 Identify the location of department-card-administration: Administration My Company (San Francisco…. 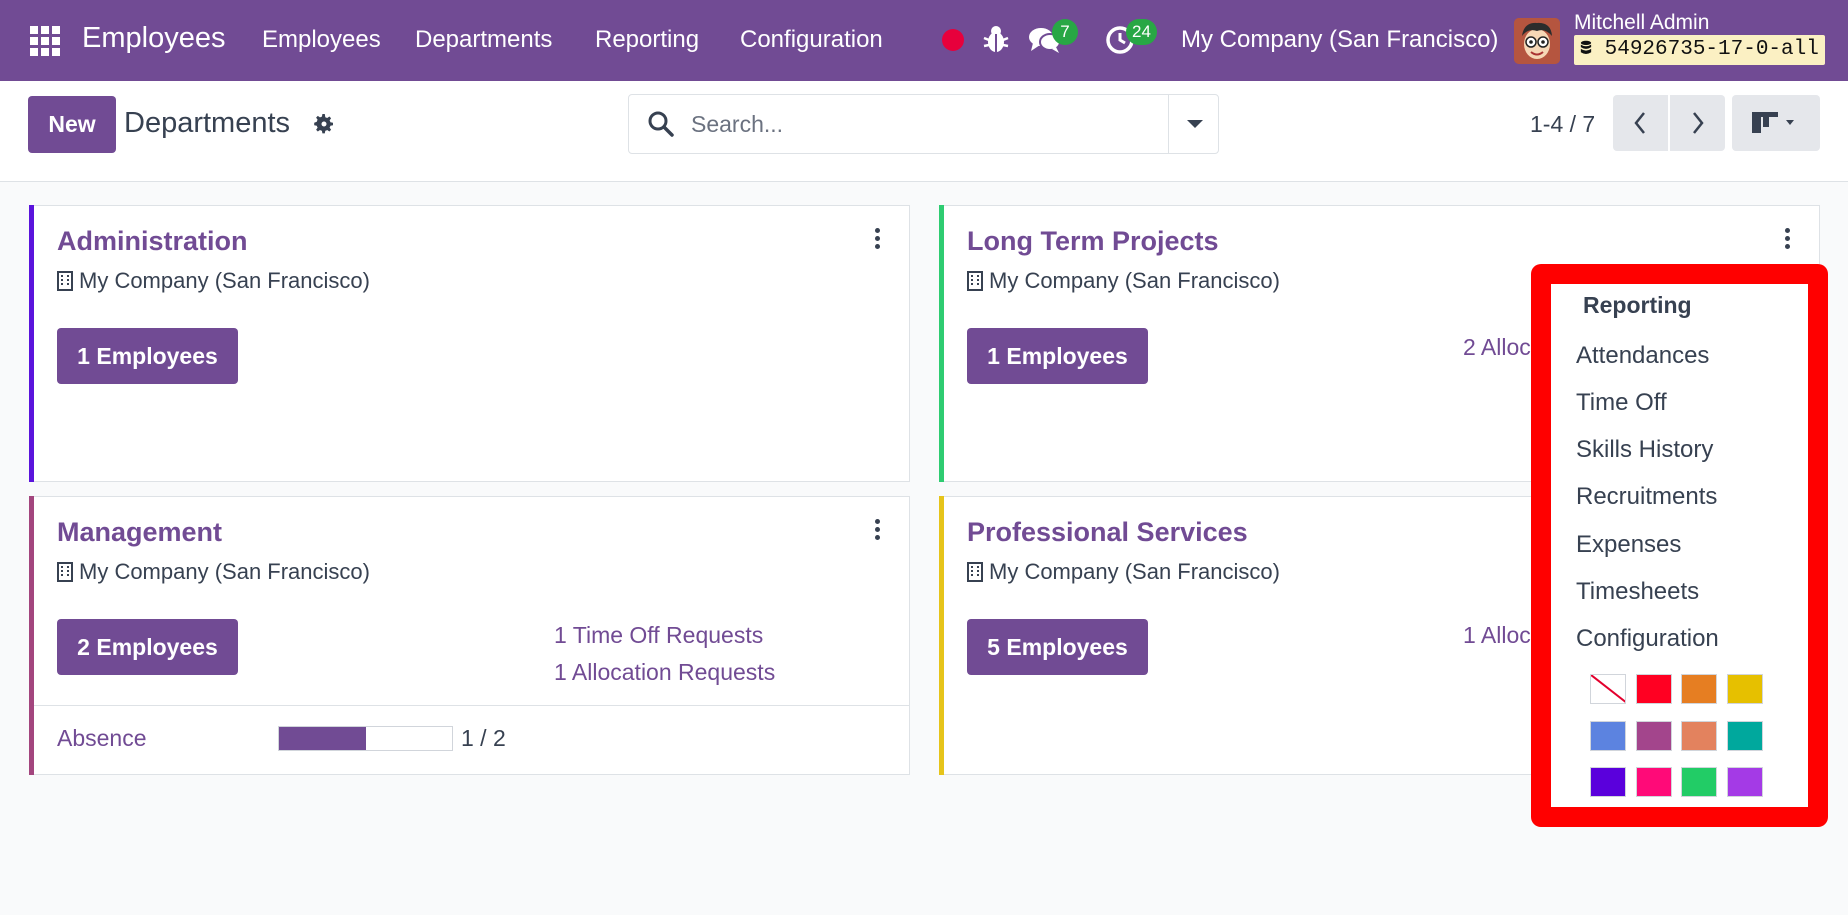
(469, 343).